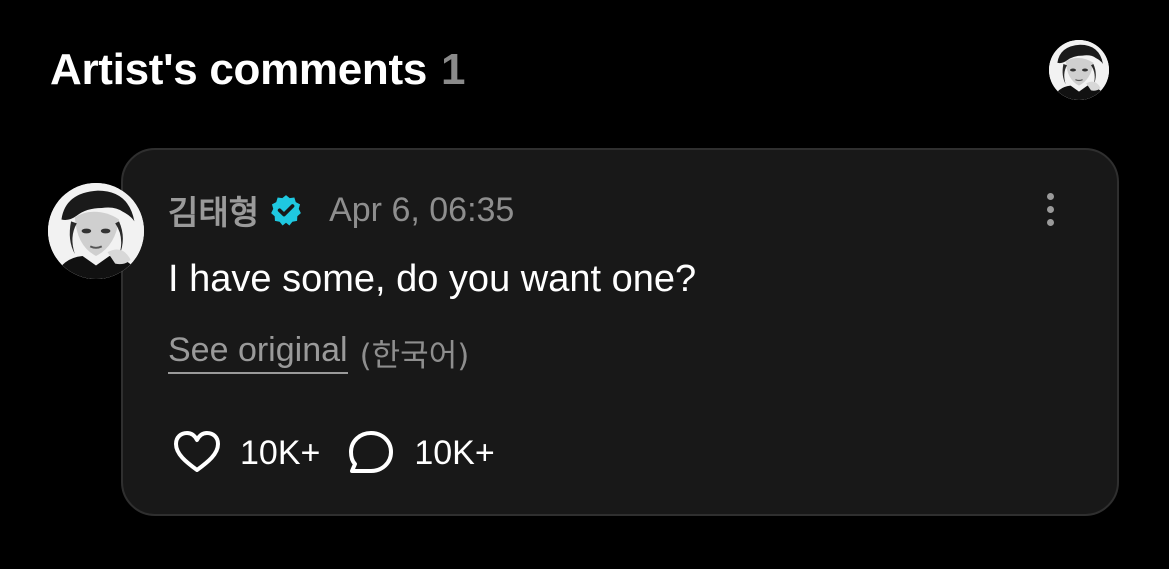  I want to click on comment-actions: 10K+ 10K+, so click(333, 453).